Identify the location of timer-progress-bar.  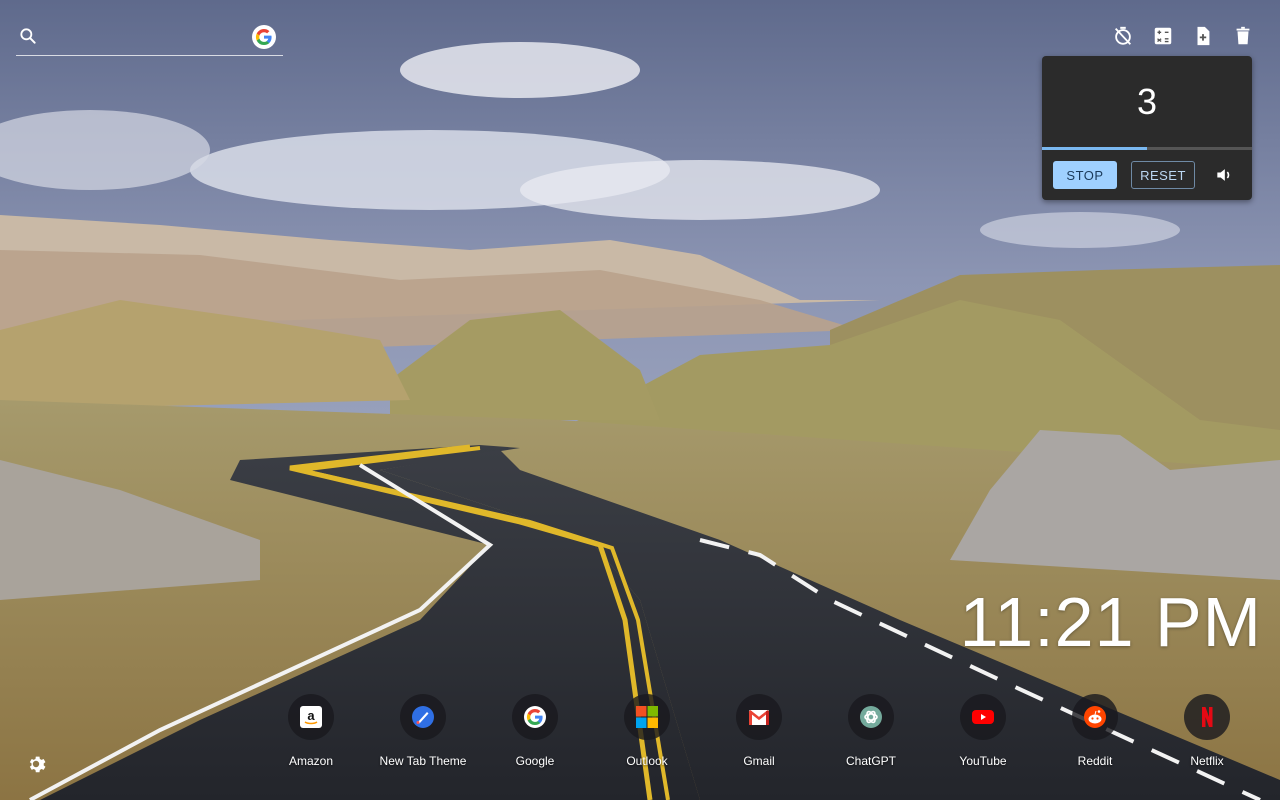
(1147, 148).